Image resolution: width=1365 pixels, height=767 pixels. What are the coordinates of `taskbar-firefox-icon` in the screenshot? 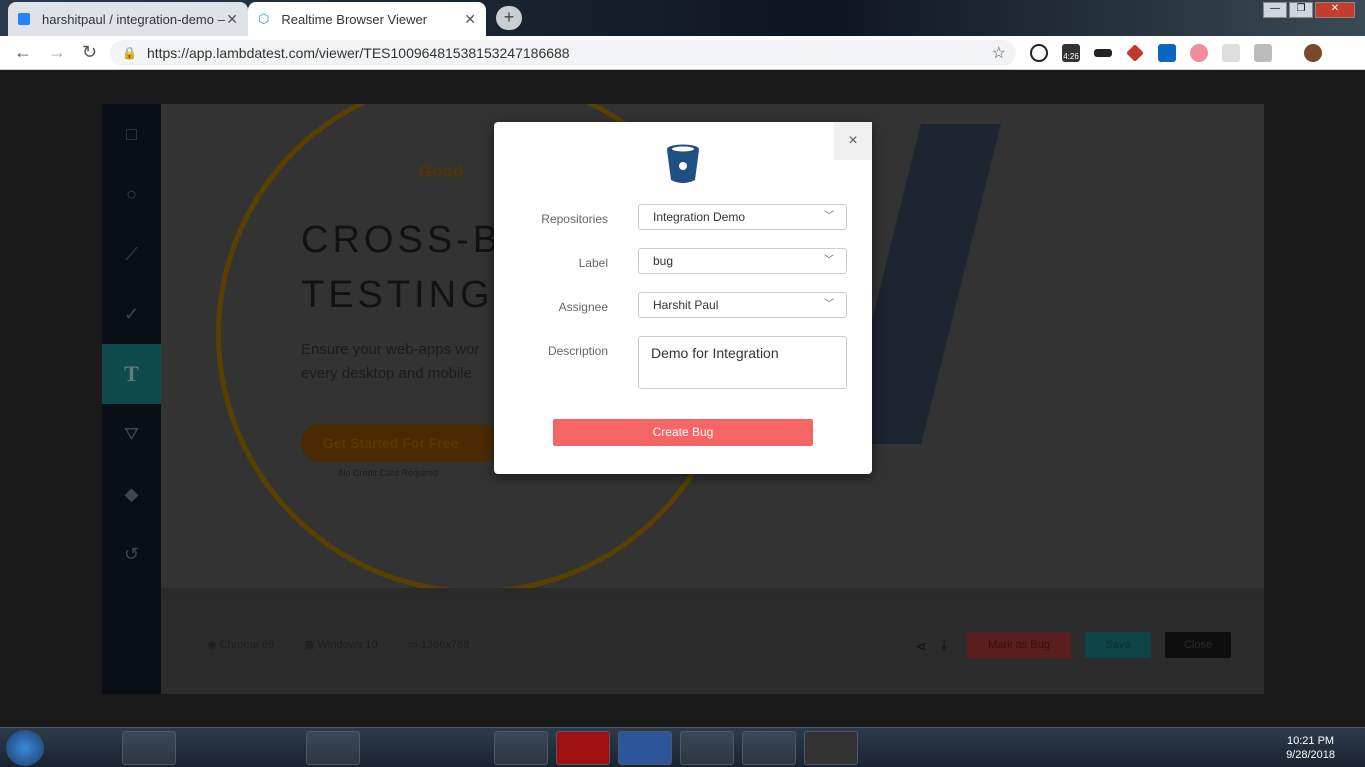 It's located at (273, 748).